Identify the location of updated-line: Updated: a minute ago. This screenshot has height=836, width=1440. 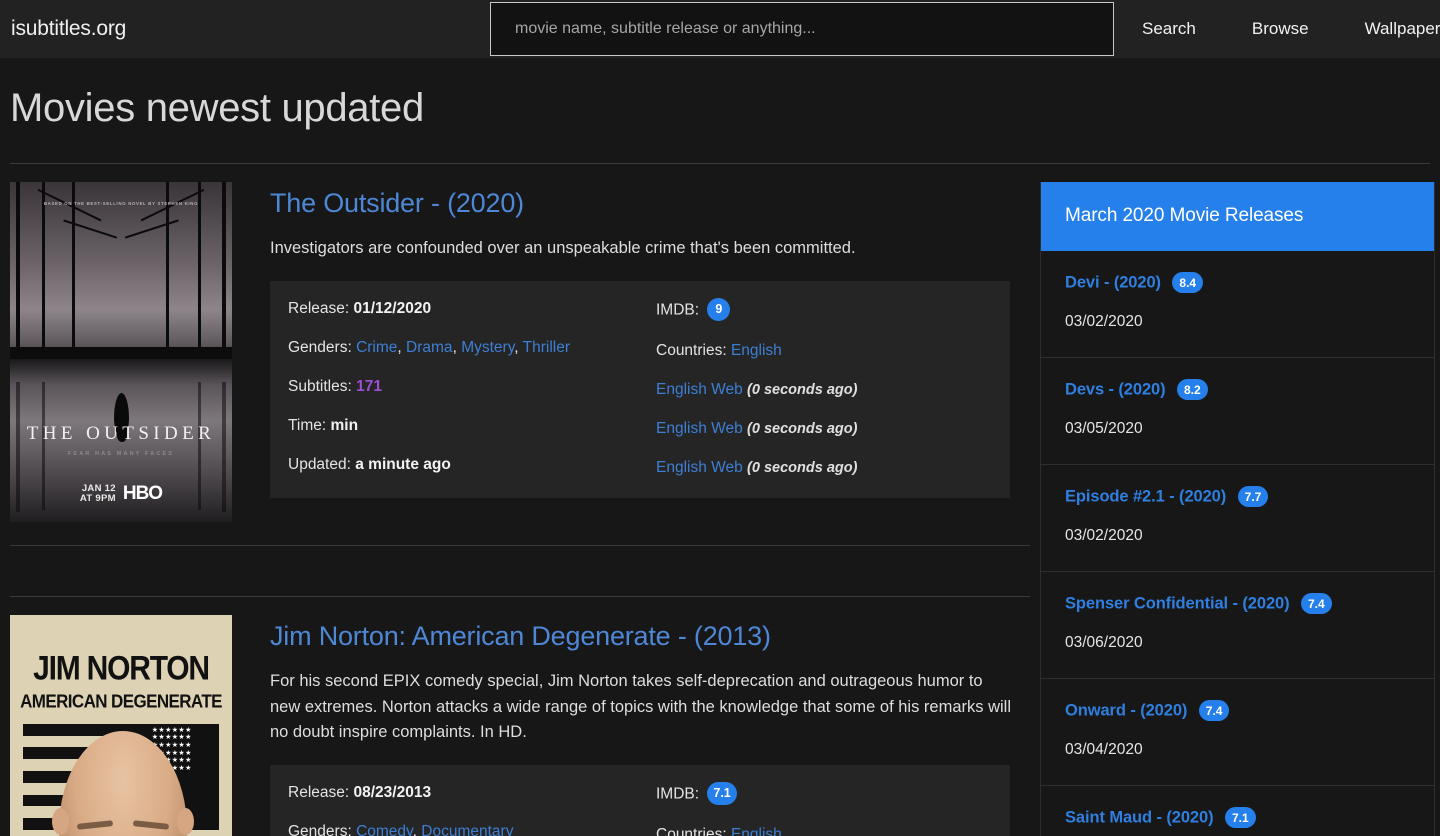
(457, 465).